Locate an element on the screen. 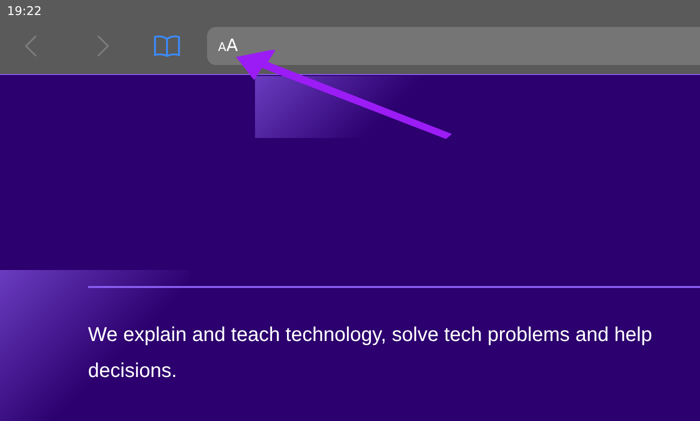 The width and height of the screenshot is (700, 421). description-text: We explain and teach technology, solve tech problems and help is located at coordinates (371, 335).